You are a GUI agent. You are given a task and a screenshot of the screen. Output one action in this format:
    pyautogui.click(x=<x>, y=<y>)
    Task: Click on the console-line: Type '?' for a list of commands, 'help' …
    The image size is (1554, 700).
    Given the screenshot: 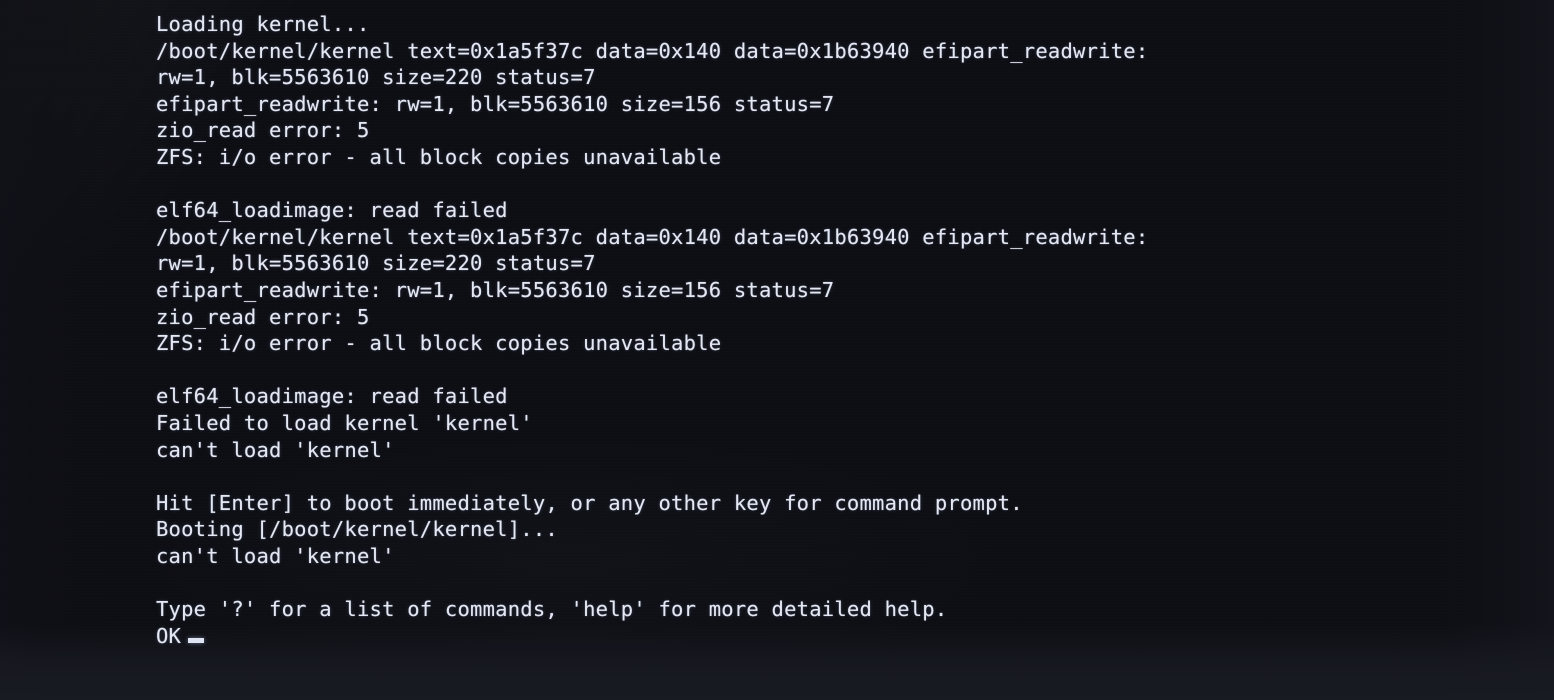 What is the action you would take?
    pyautogui.click(x=552, y=609)
    